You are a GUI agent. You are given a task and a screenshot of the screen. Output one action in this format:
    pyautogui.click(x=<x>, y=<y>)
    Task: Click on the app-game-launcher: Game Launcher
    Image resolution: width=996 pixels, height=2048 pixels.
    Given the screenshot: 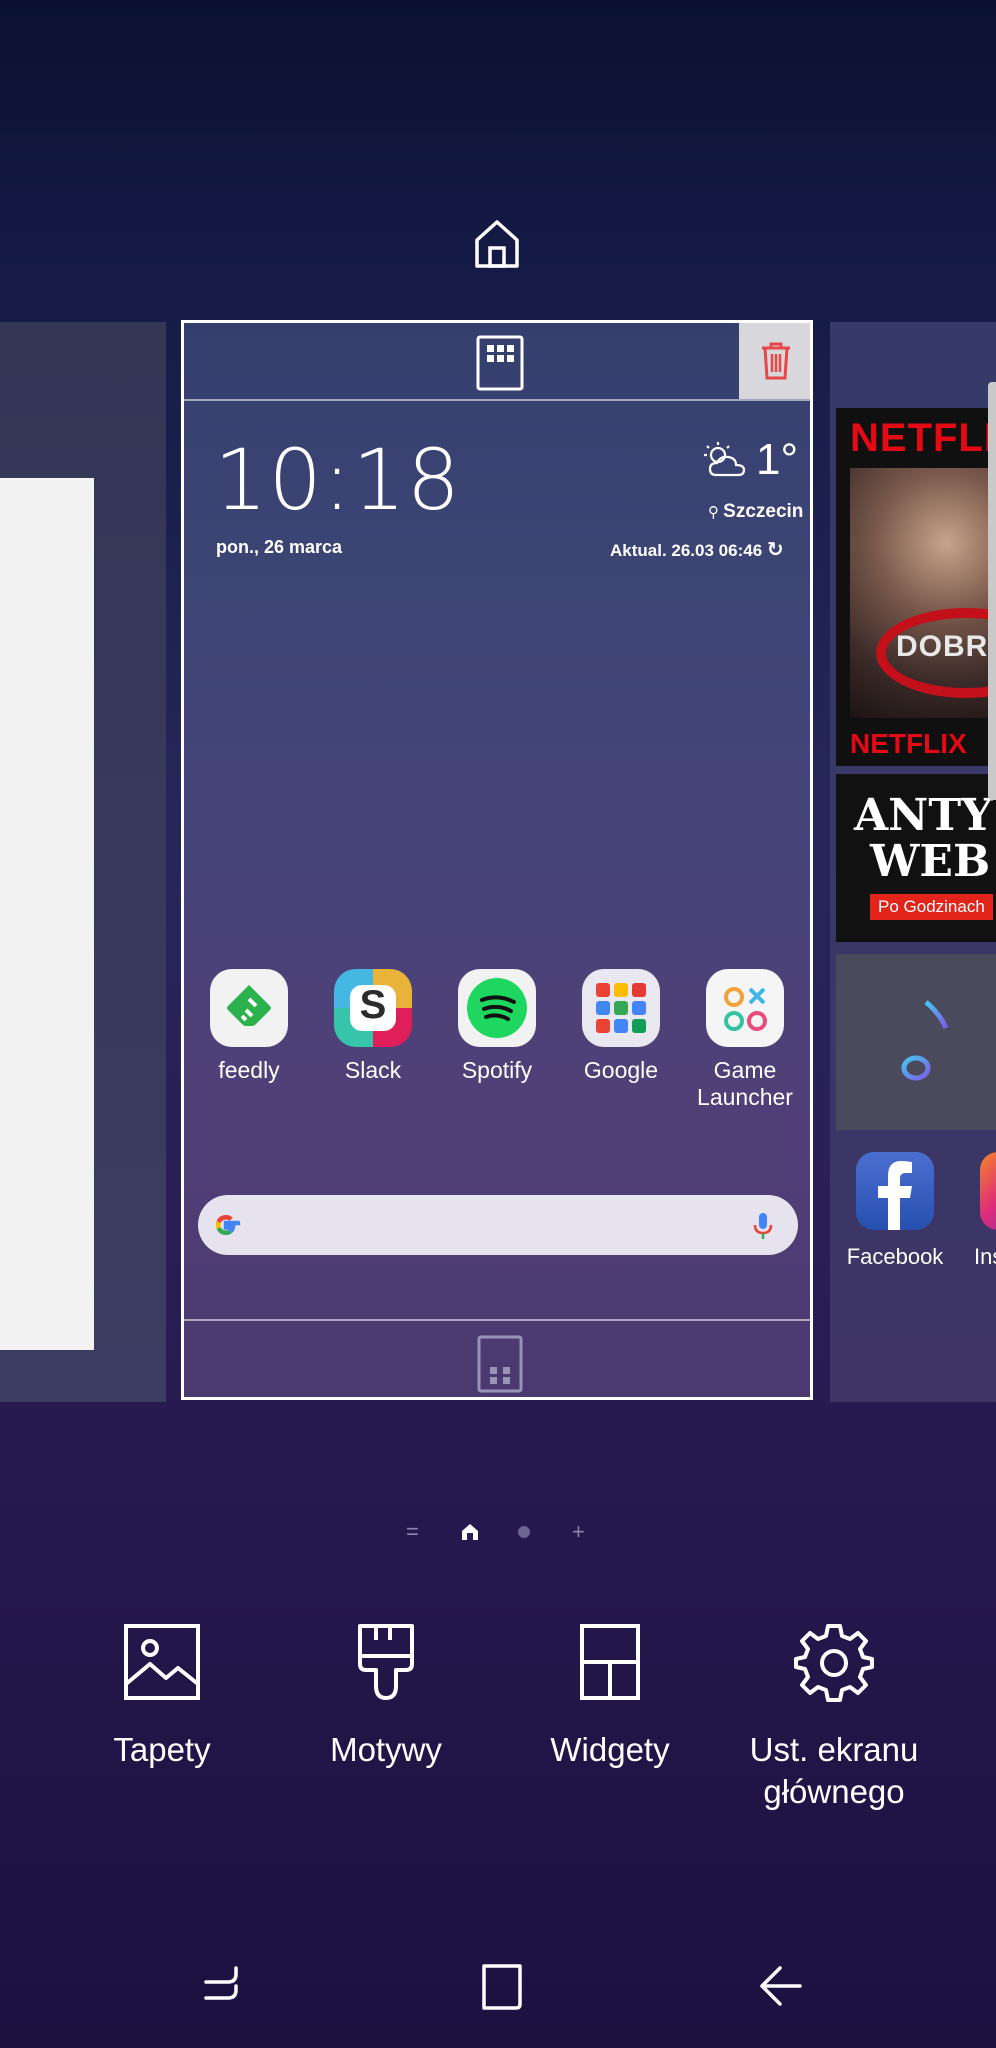 What is the action you would take?
    pyautogui.click(x=745, y=1040)
    